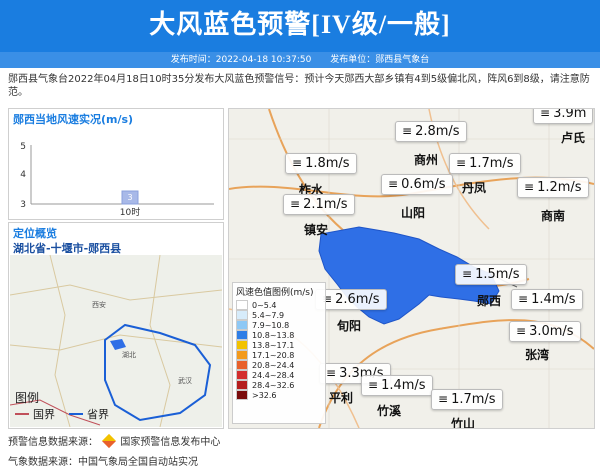 This screenshot has width=600, height=471. Describe the element at coordinates (417, 184) in the screenshot. I see `wind-reading: ≡ 0.6m/s` at that location.